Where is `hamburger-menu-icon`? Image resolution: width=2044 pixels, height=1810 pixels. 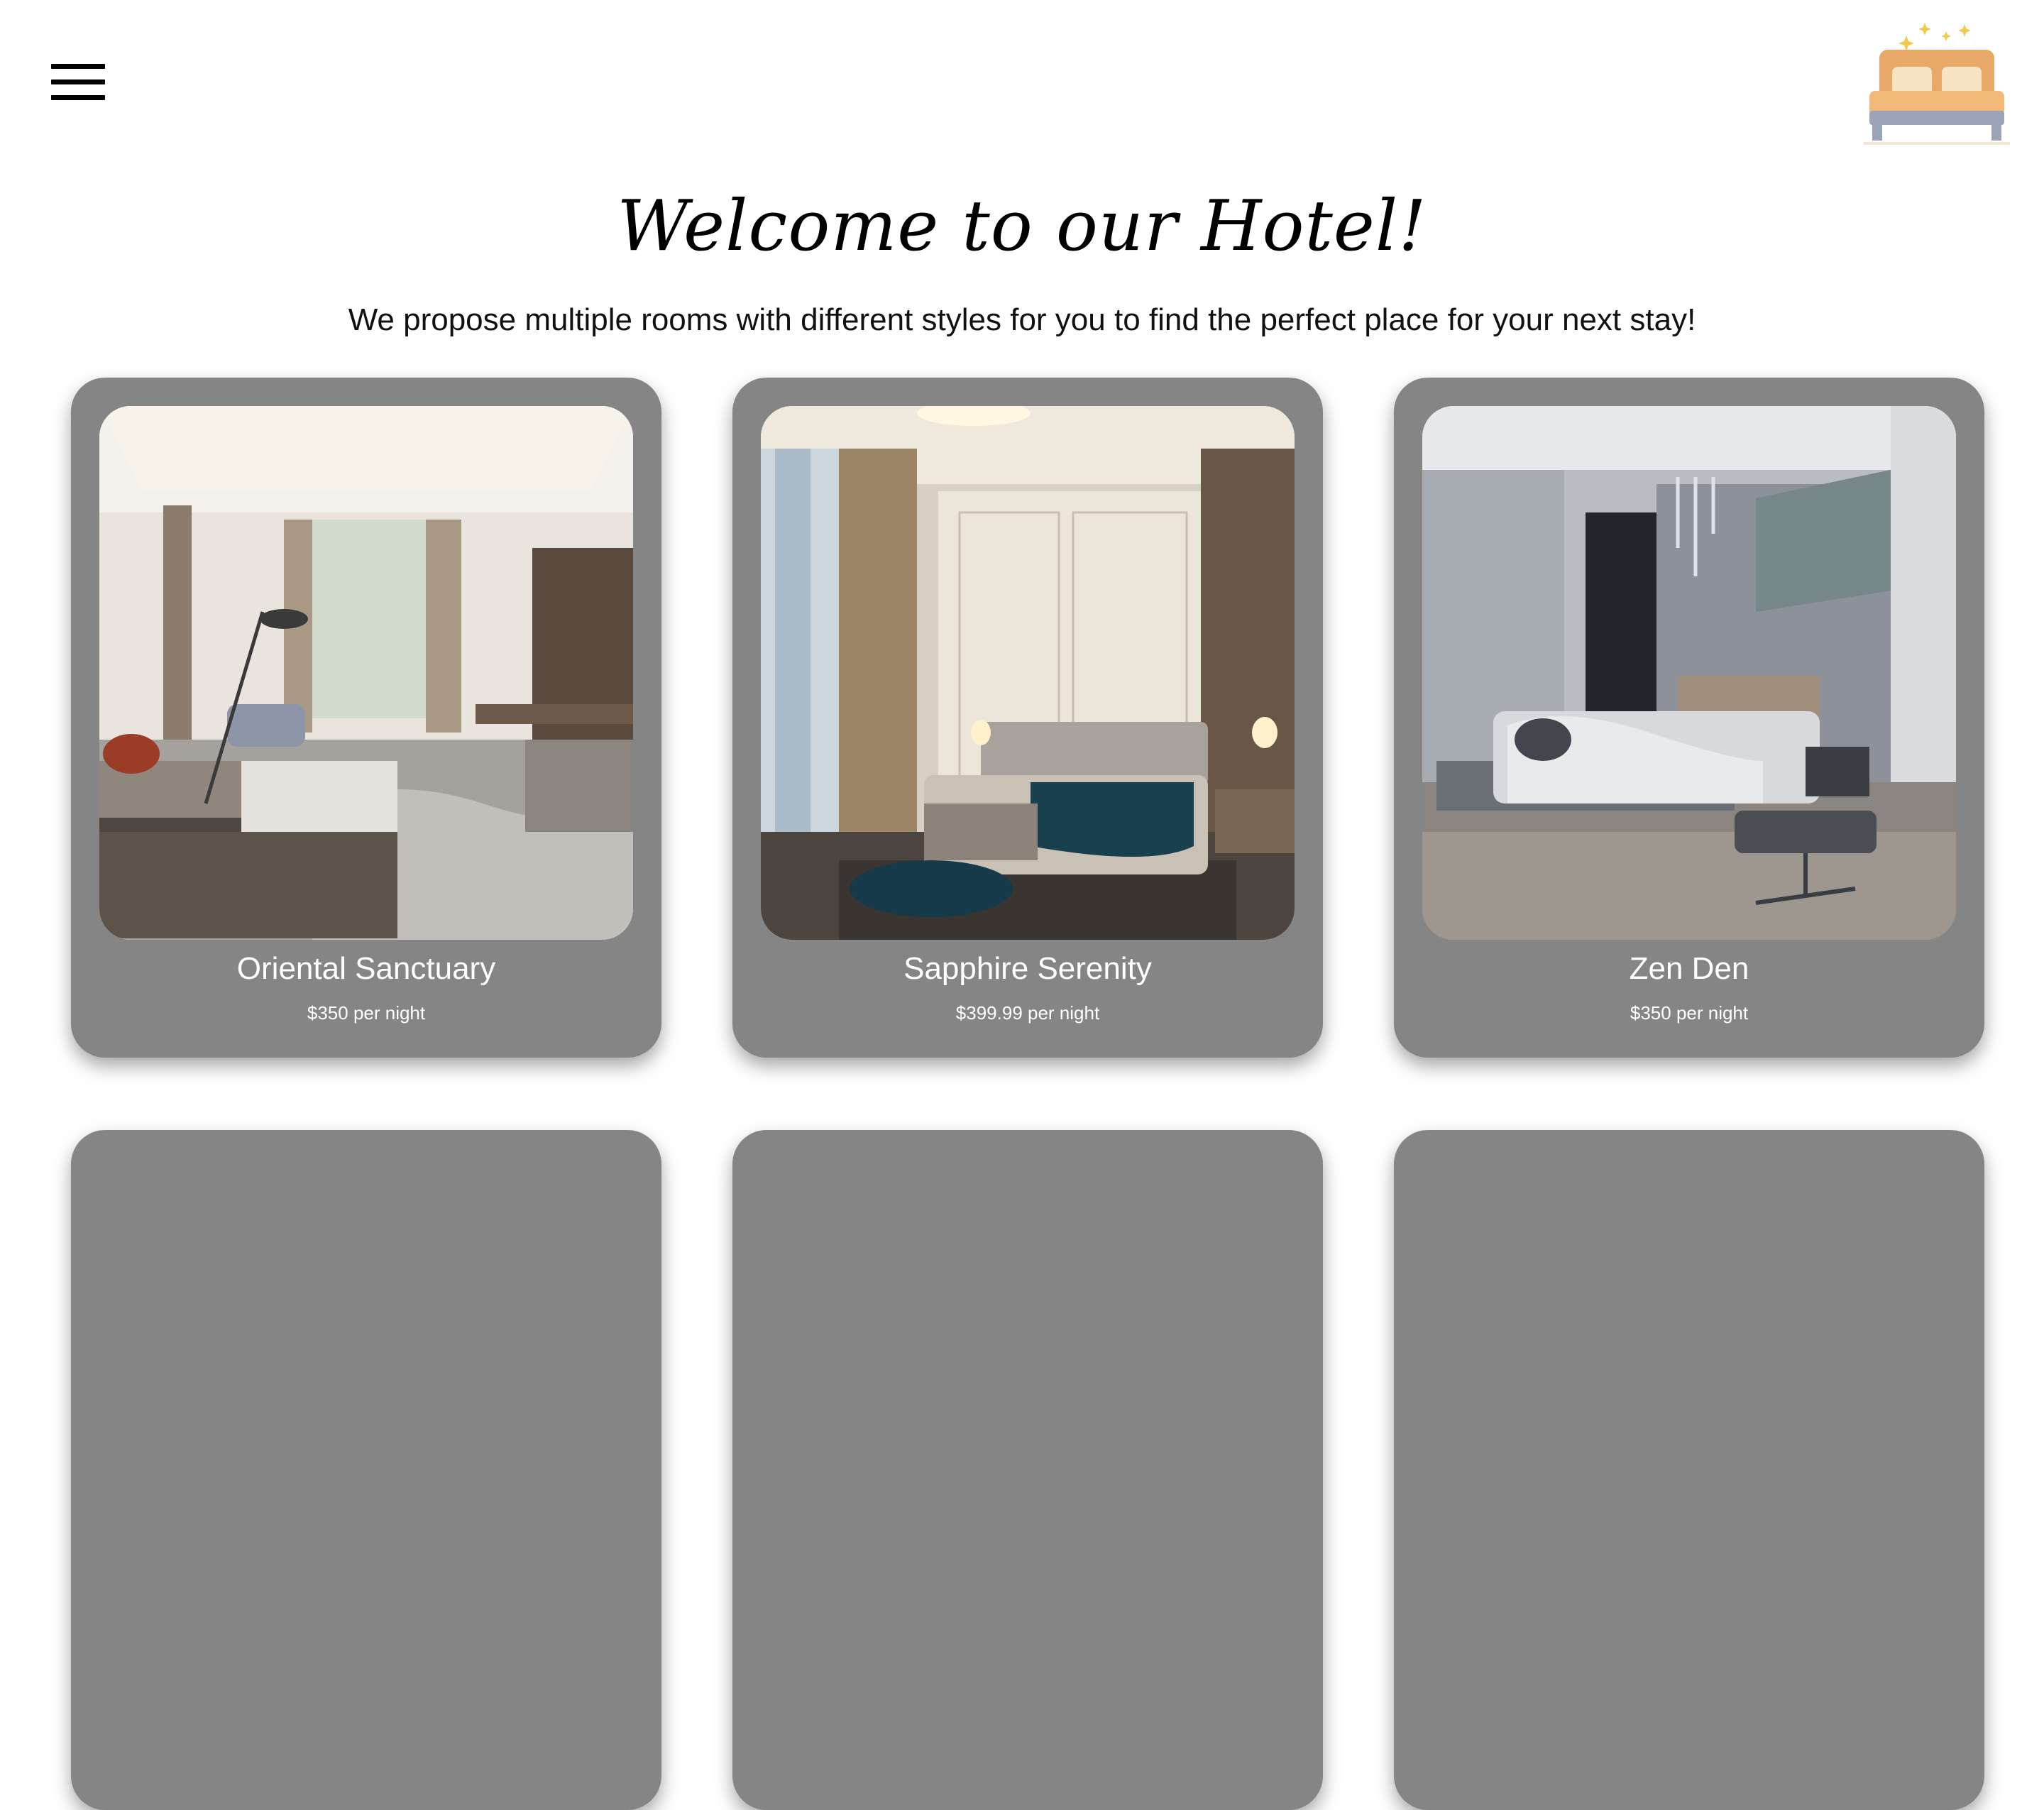 hamburger-menu-icon is located at coordinates (78, 83).